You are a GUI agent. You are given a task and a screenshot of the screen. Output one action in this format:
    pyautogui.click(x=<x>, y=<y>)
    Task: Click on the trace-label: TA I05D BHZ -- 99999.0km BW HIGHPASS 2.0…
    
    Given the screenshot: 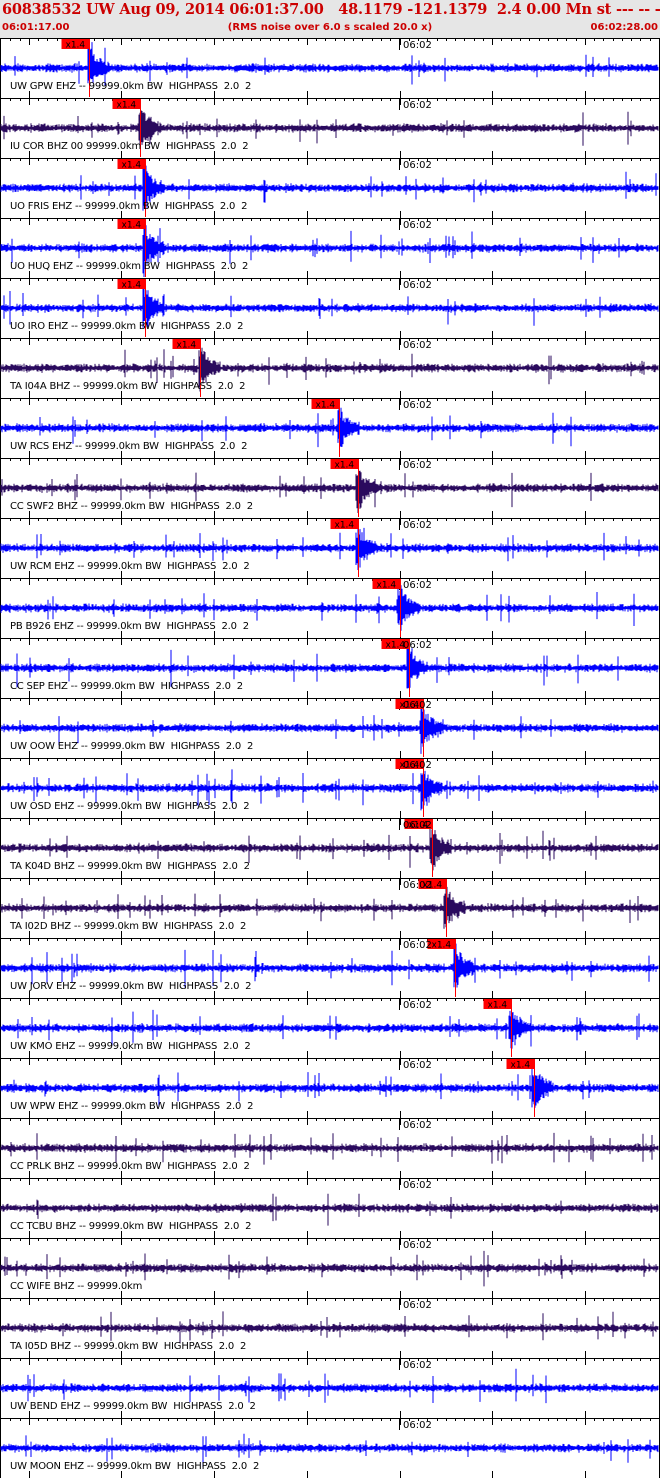 What is the action you would take?
    pyautogui.click(x=128, y=1346)
    